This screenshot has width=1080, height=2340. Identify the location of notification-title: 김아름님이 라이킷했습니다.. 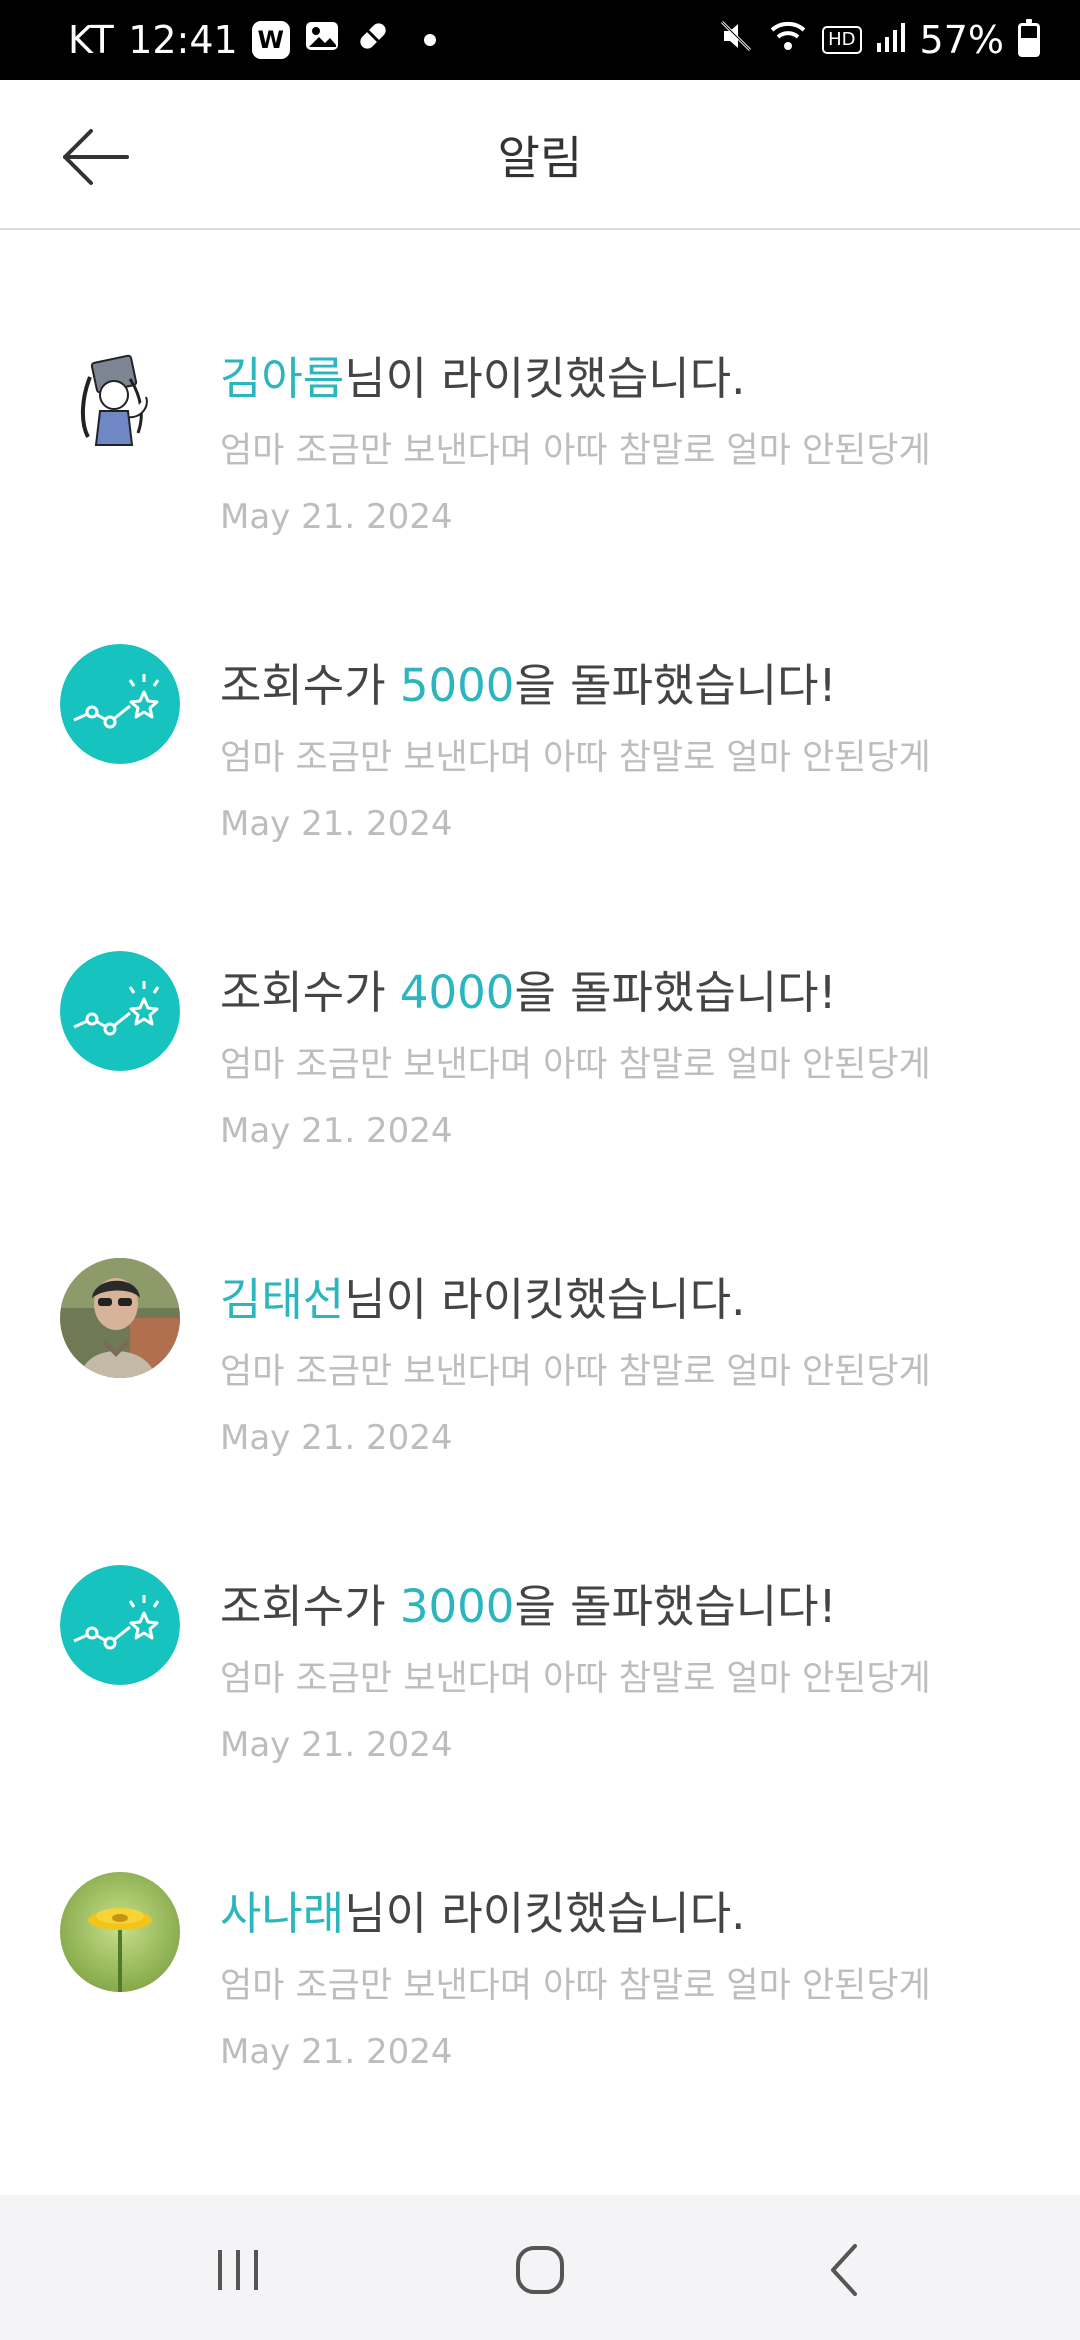
(482, 374).